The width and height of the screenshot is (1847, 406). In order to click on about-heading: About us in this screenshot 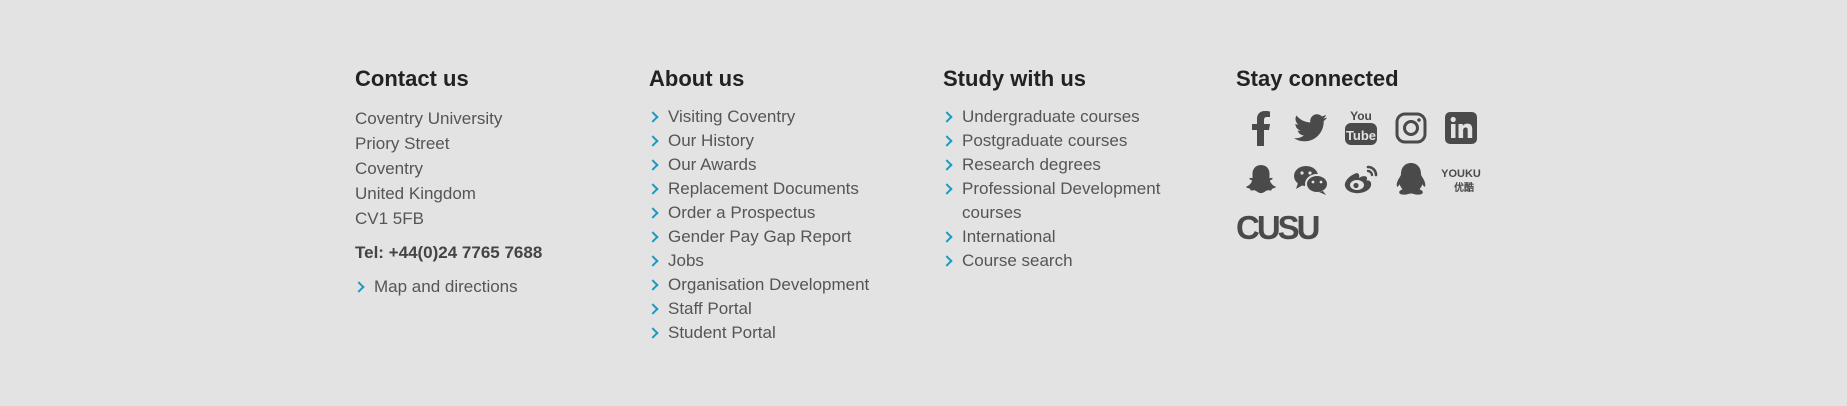, I will do `click(697, 78)`.